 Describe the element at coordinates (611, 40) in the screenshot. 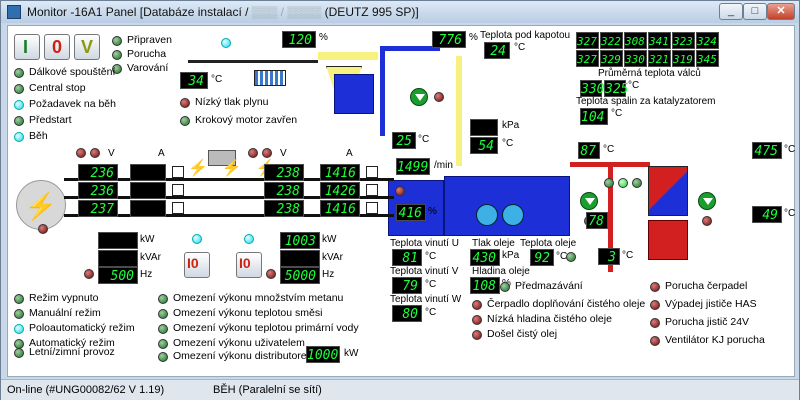

I see `cylinder-temp: 322` at that location.